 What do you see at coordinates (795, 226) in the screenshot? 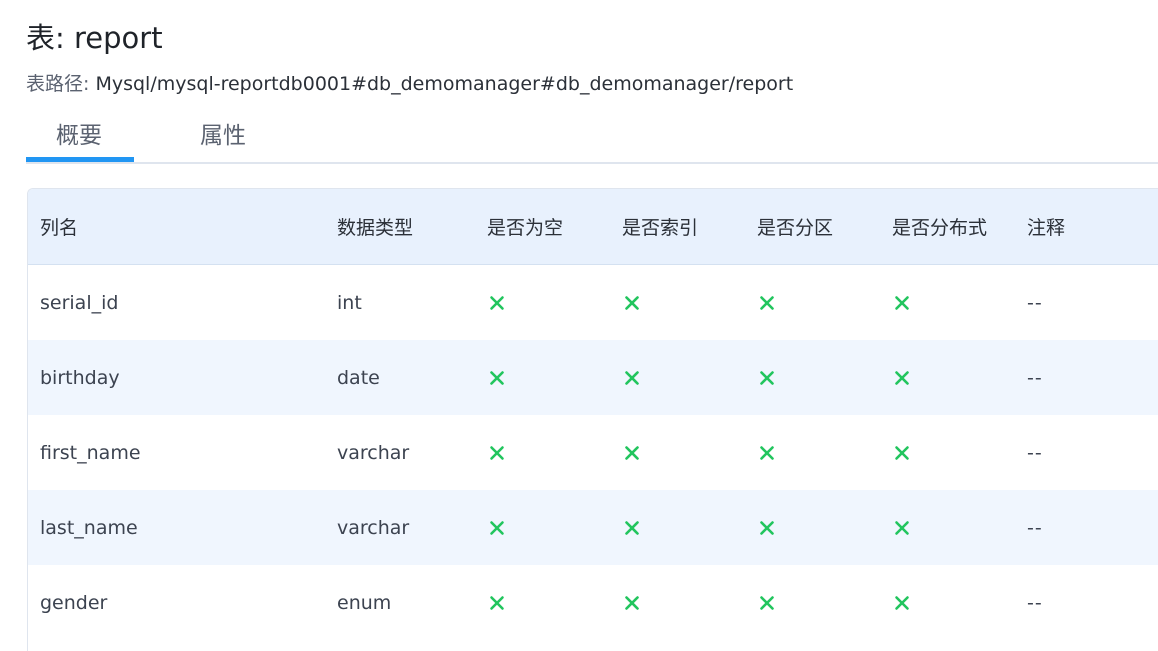
I see `column-header-partitioned: 是否分区` at bounding box center [795, 226].